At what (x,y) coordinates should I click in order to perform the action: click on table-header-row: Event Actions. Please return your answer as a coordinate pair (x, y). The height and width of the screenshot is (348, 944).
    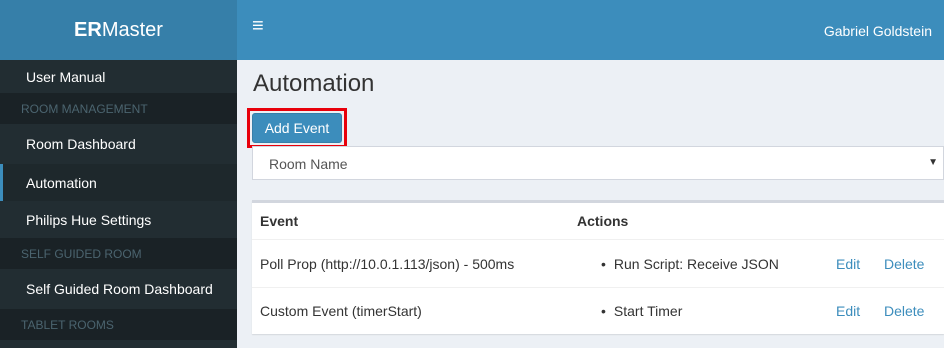
    Looking at the image, I should click on (598, 221).